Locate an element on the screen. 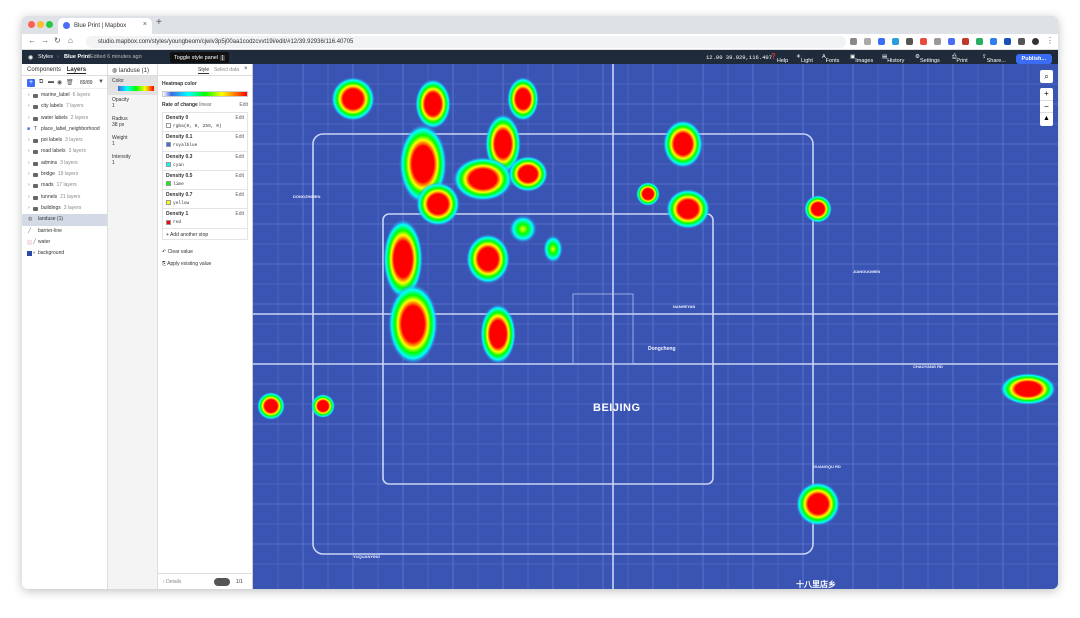  history-menu: ▤ History is located at coordinates (893, 59).